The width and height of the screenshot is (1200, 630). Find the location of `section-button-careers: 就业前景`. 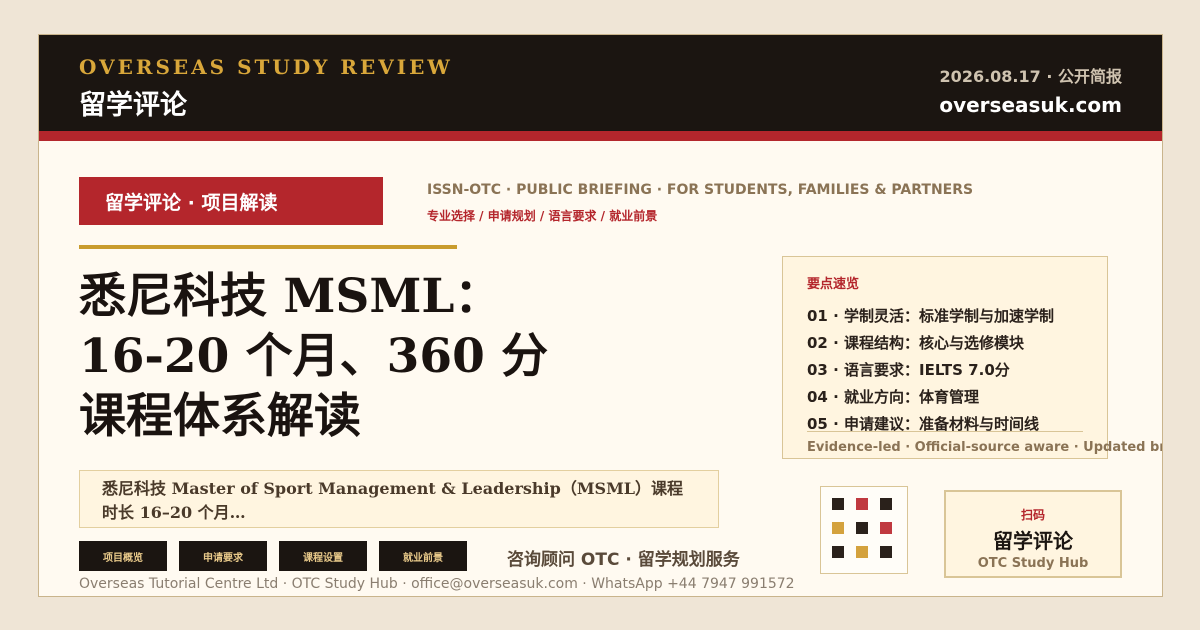

section-button-careers: 就业前景 is located at coordinates (423, 556).